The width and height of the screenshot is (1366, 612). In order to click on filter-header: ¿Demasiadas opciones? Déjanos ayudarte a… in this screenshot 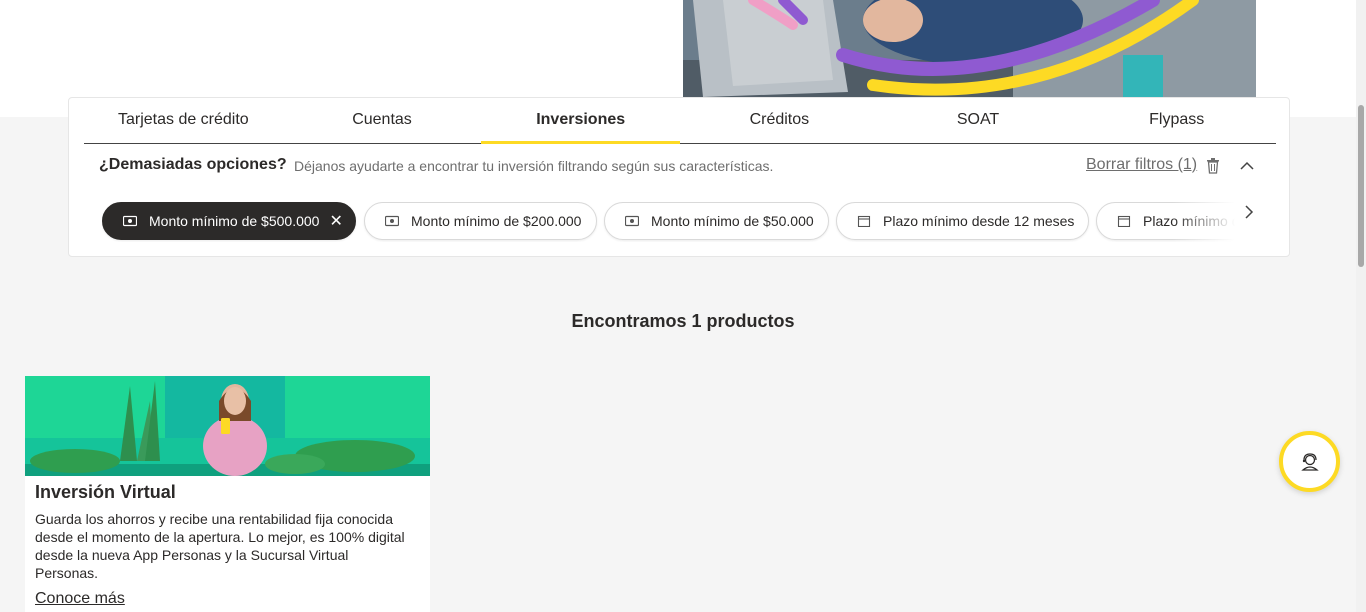, I will do `click(679, 167)`.